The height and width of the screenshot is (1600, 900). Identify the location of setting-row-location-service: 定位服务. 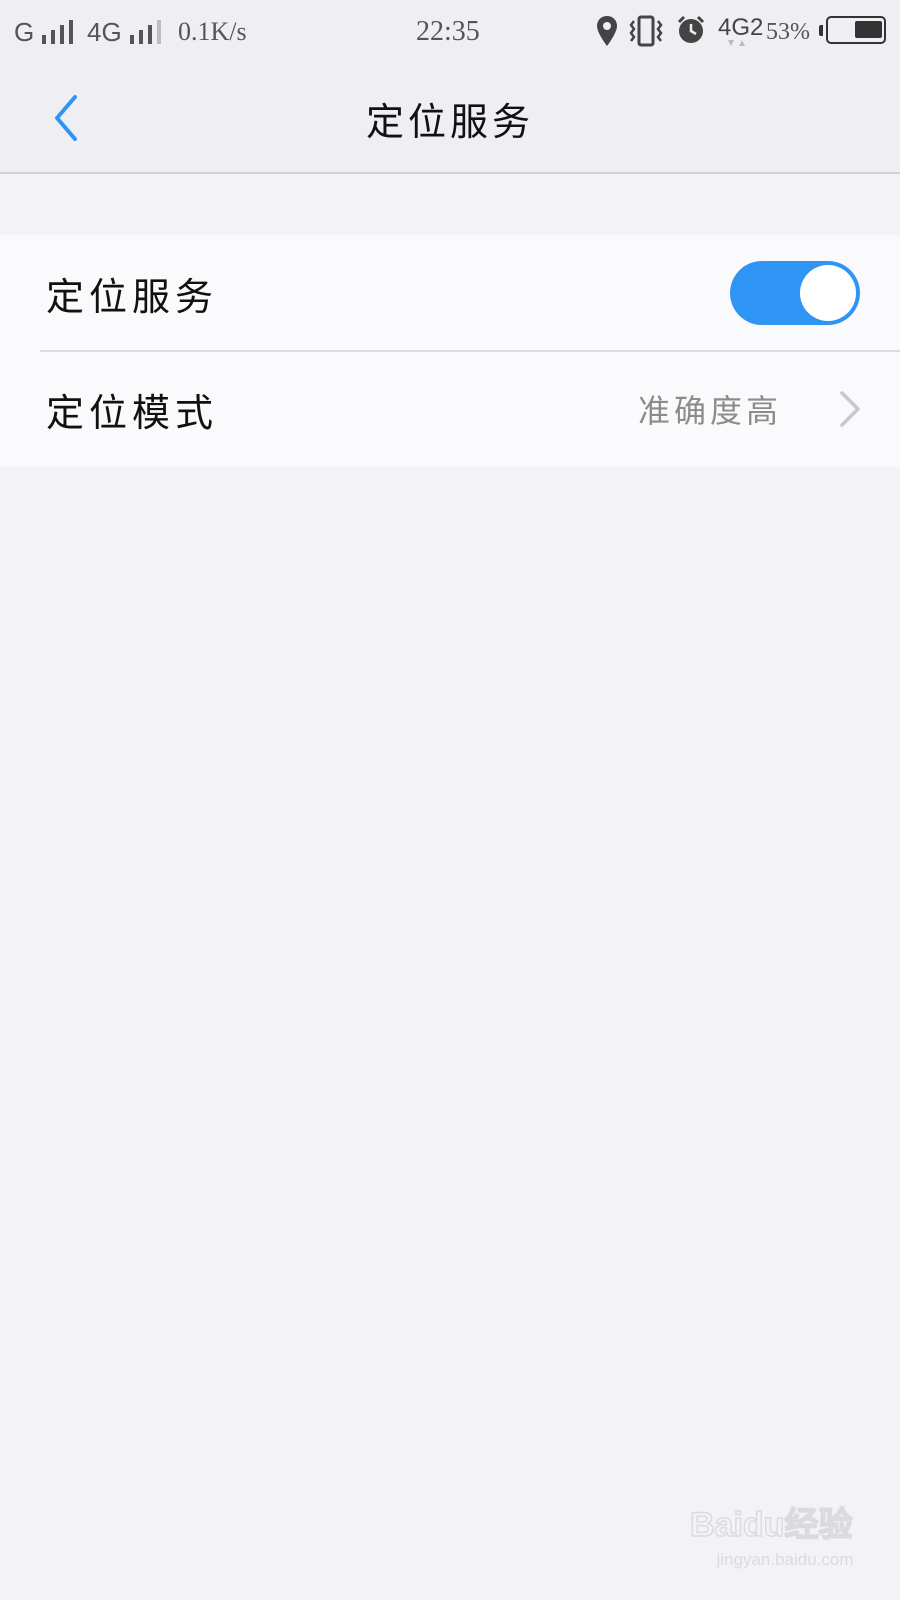
(450, 293).